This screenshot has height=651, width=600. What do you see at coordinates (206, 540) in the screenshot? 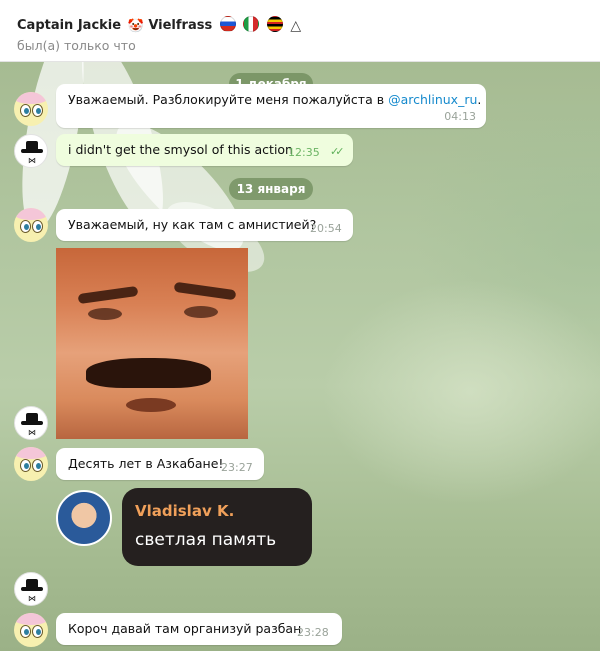
I see `forward-text: светлая память` at bounding box center [206, 540].